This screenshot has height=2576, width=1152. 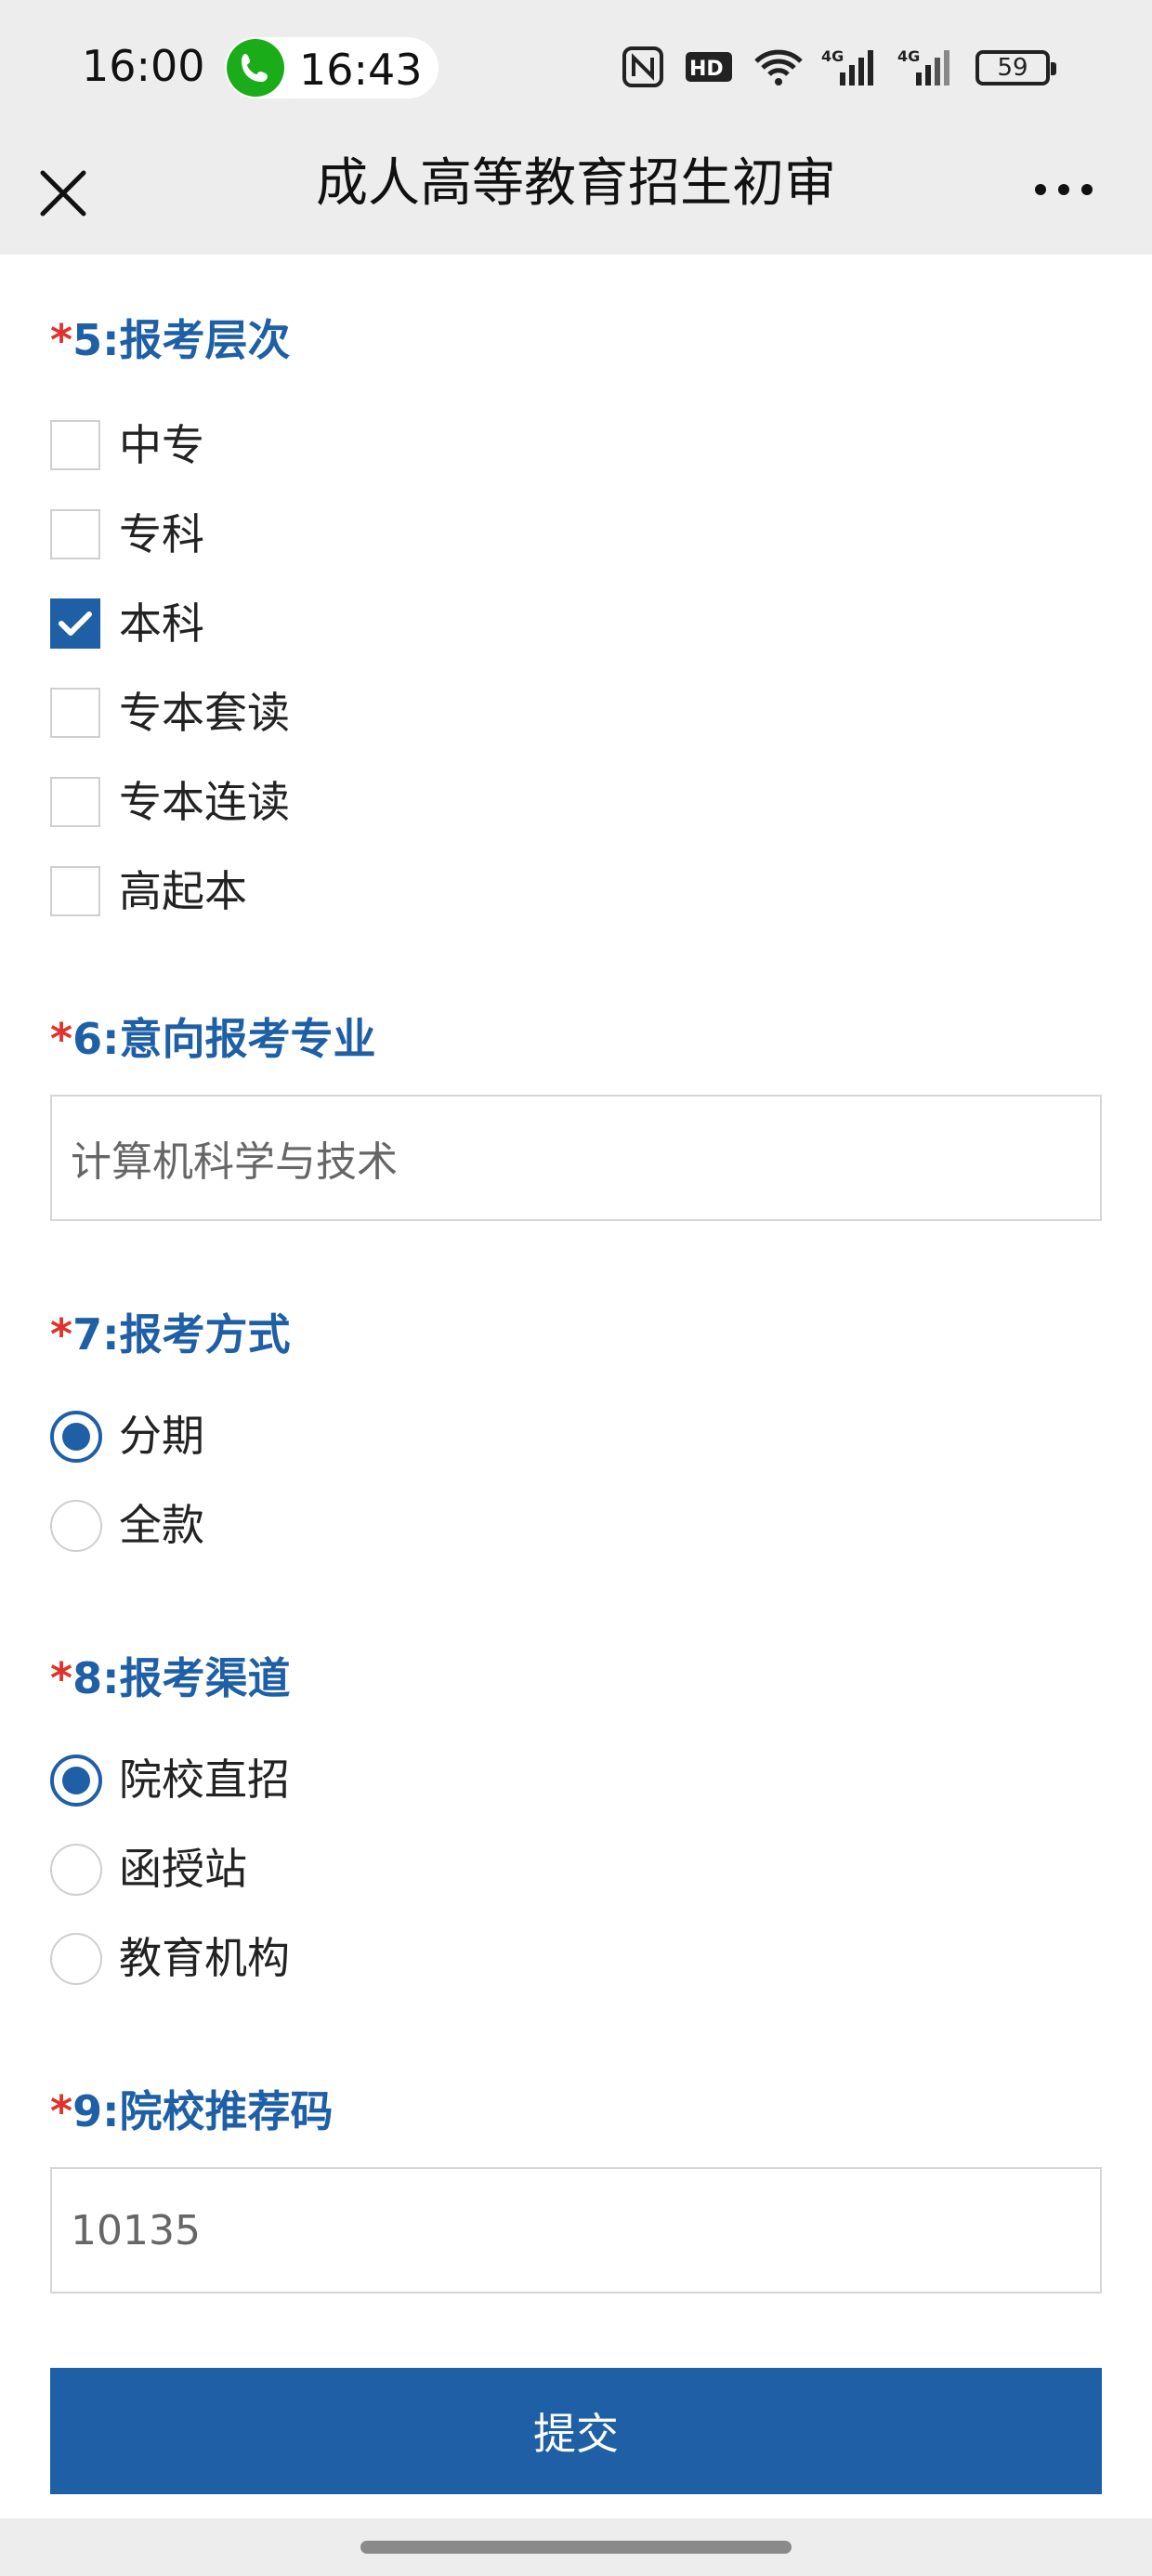 I want to click on wifi-icon, so click(x=779, y=68).